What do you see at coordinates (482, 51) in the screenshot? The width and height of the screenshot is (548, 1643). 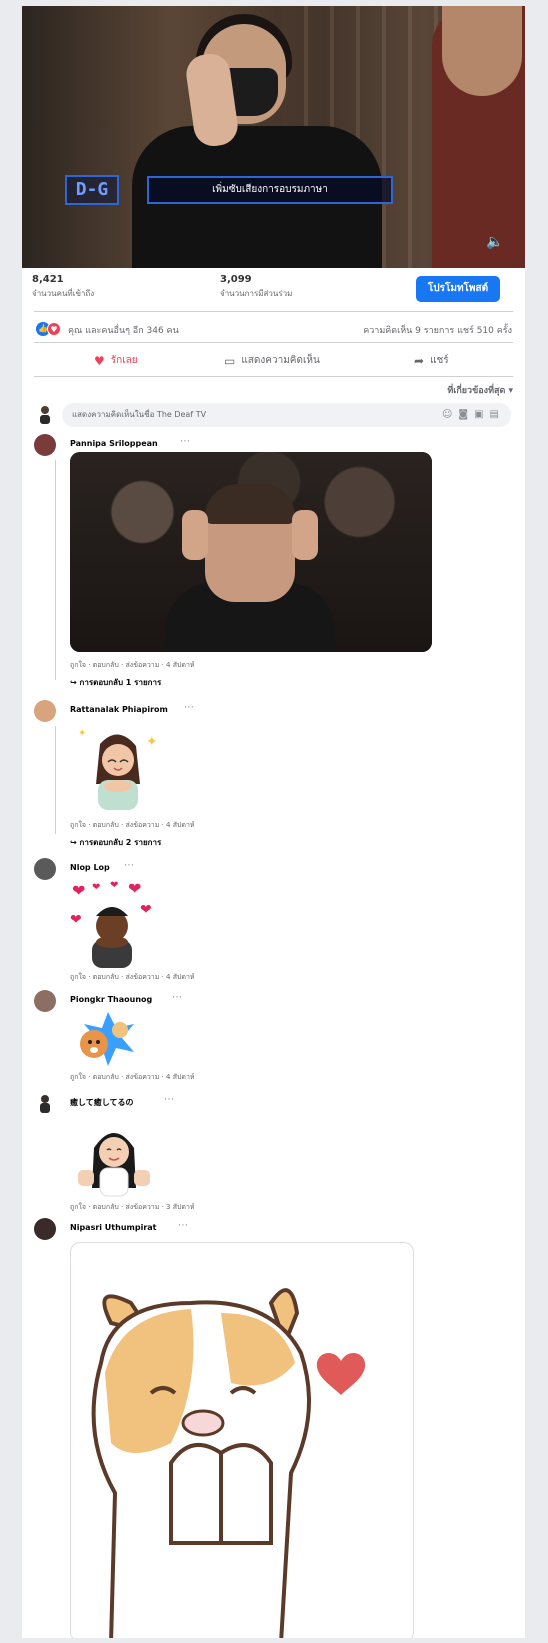 I see `video-second-person-head` at bounding box center [482, 51].